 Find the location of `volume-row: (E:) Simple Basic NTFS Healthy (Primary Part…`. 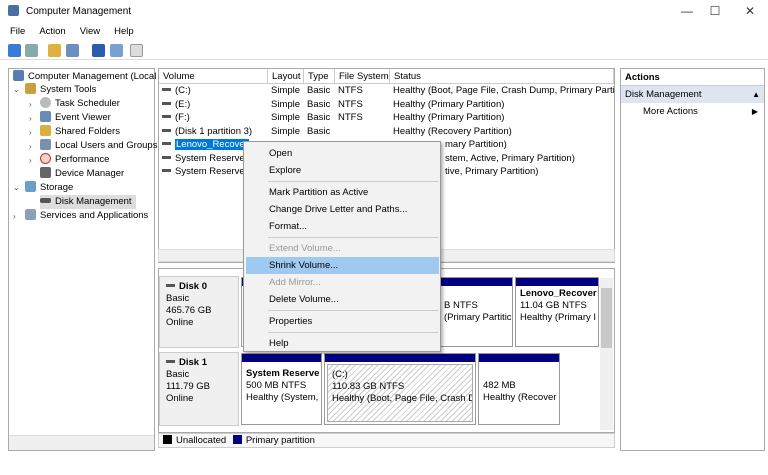

volume-row: (E:) Simple Basic NTFS Healthy (Primary Part… is located at coordinates (386, 105).